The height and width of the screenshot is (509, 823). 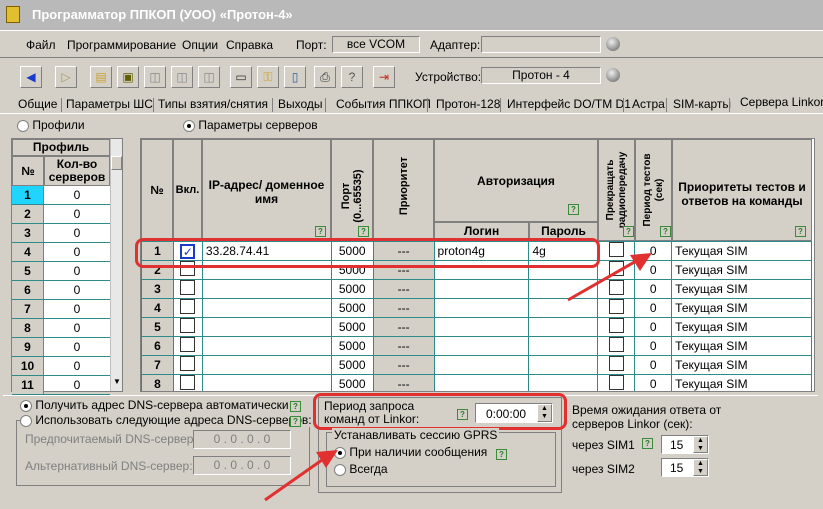 I want to click on profile-row: 30, so click(x=61, y=233).